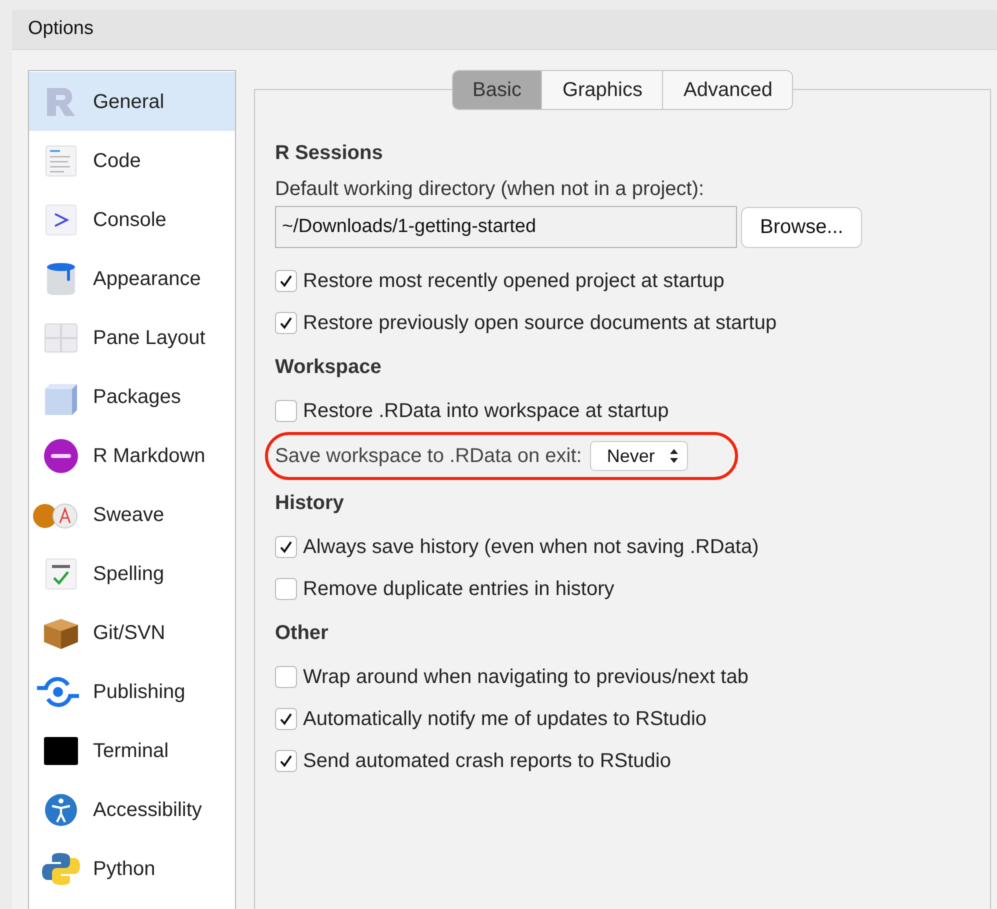 The width and height of the screenshot is (997, 909). What do you see at coordinates (132, 514) in the screenshot?
I see `sidebar-item: Sweave` at bounding box center [132, 514].